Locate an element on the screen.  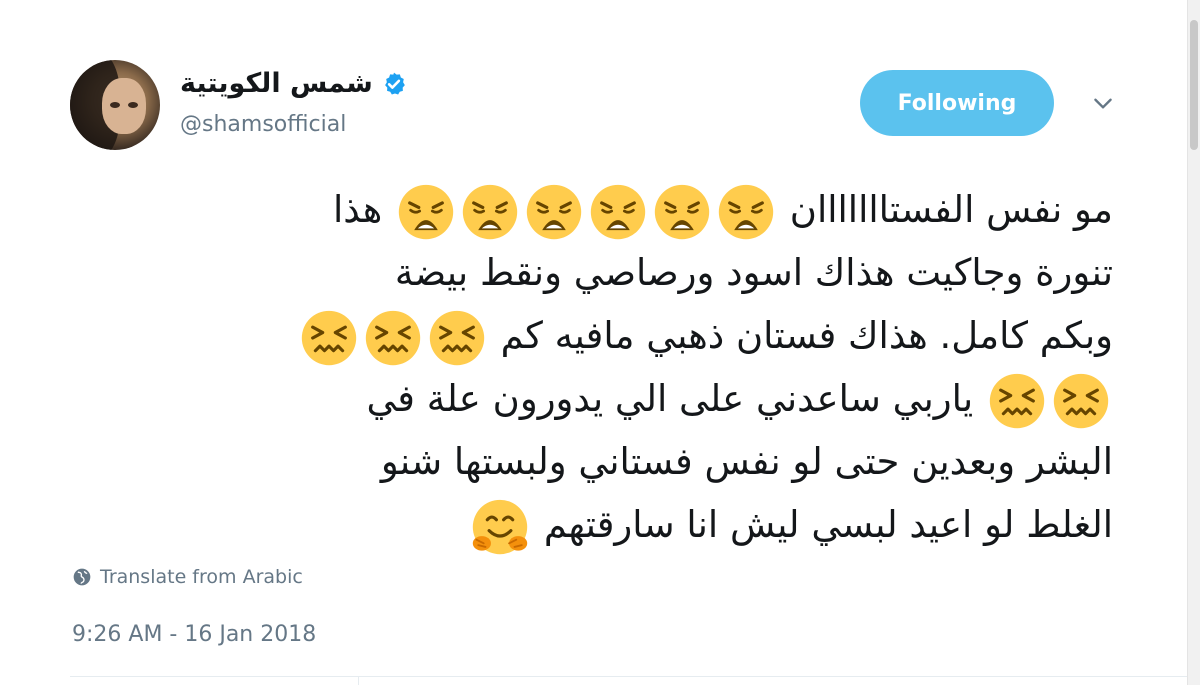
scrollbar-thumb is located at coordinates (1194, 85).